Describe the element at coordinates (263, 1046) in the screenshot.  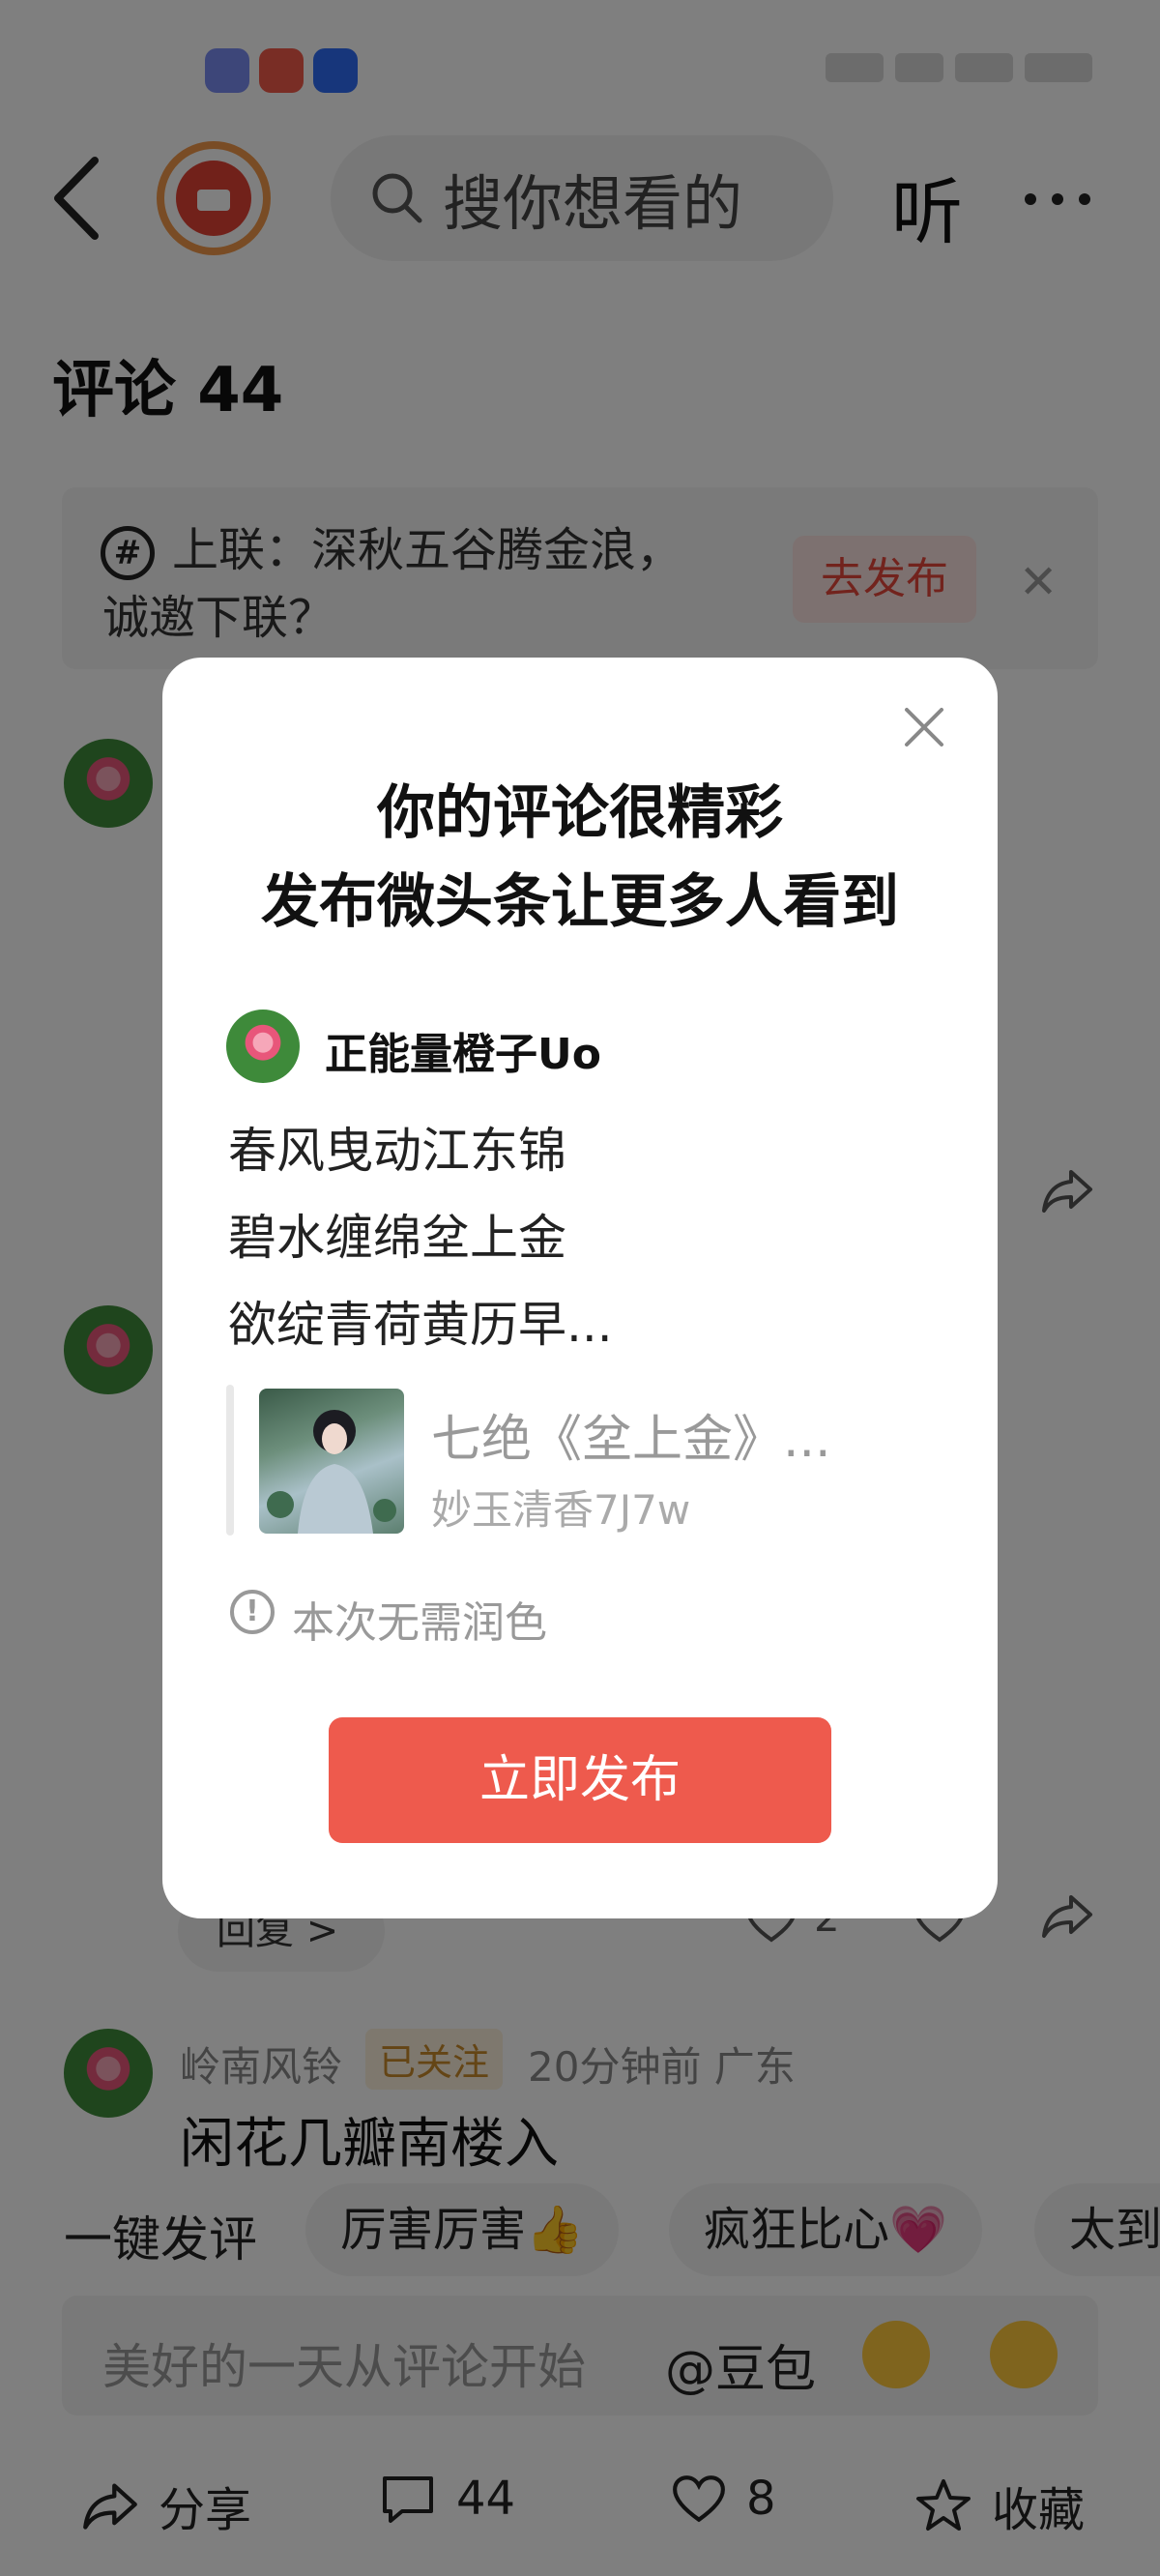
I see `user-avatar` at that location.